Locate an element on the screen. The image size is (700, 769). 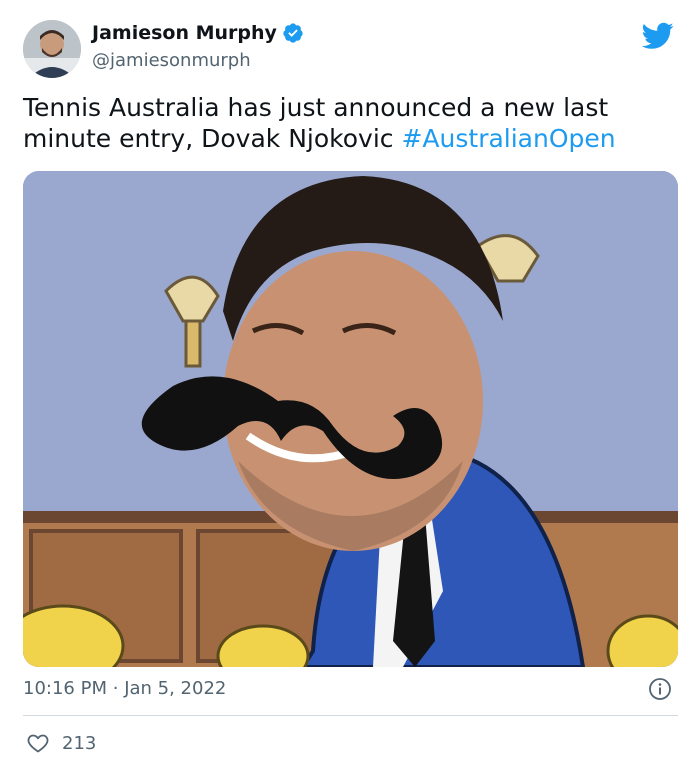
hashtag-link: #AustralianOpen is located at coordinates (508, 138).